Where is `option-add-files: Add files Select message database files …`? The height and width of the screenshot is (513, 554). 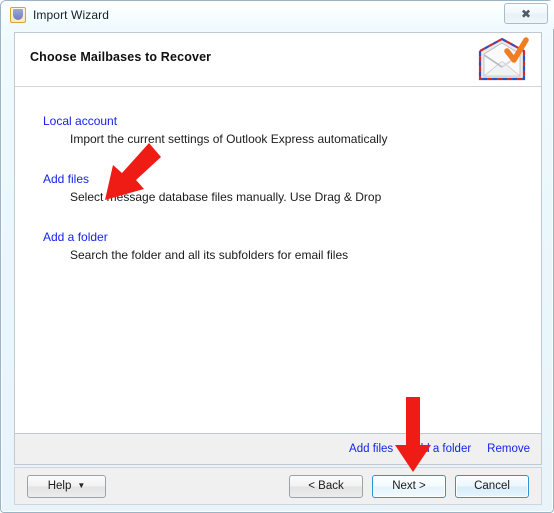
option-add-files: Add files Select message database files … is located at coordinates (278, 187).